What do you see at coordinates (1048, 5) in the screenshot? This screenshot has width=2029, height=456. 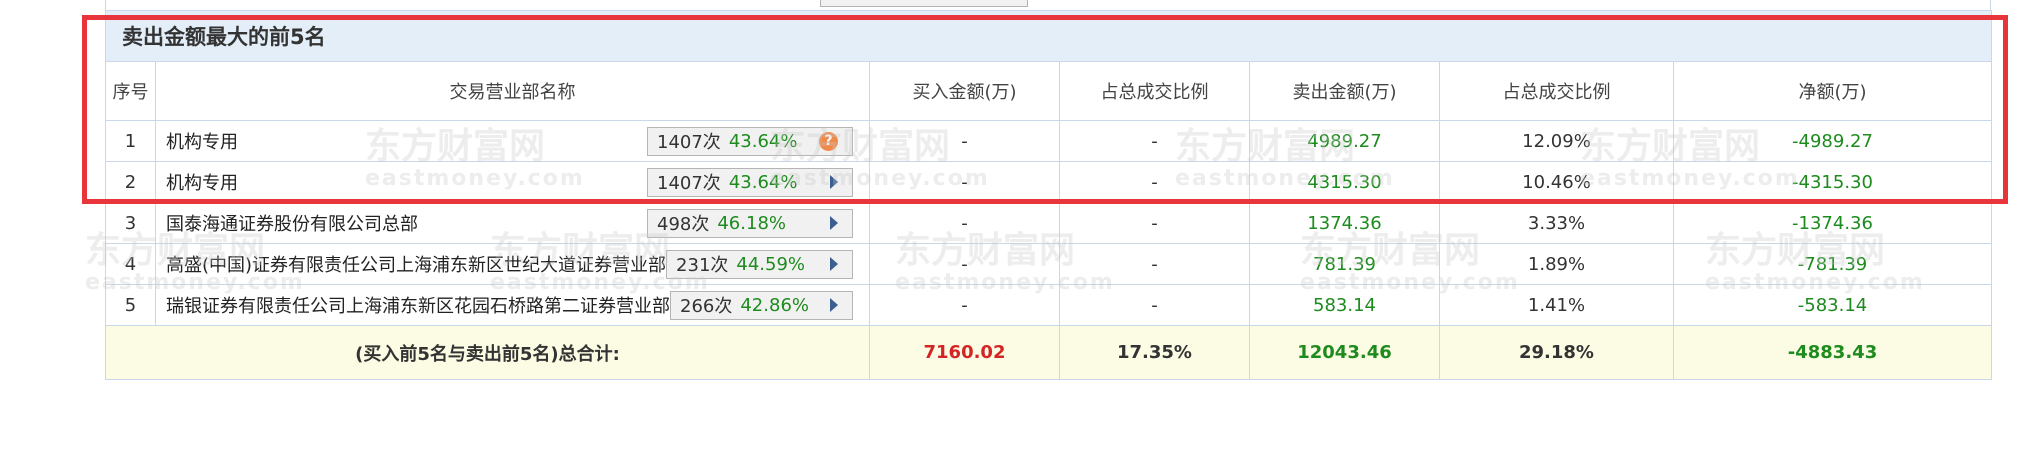 I see `previous-row-remnant` at bounding box center [1048, 5].